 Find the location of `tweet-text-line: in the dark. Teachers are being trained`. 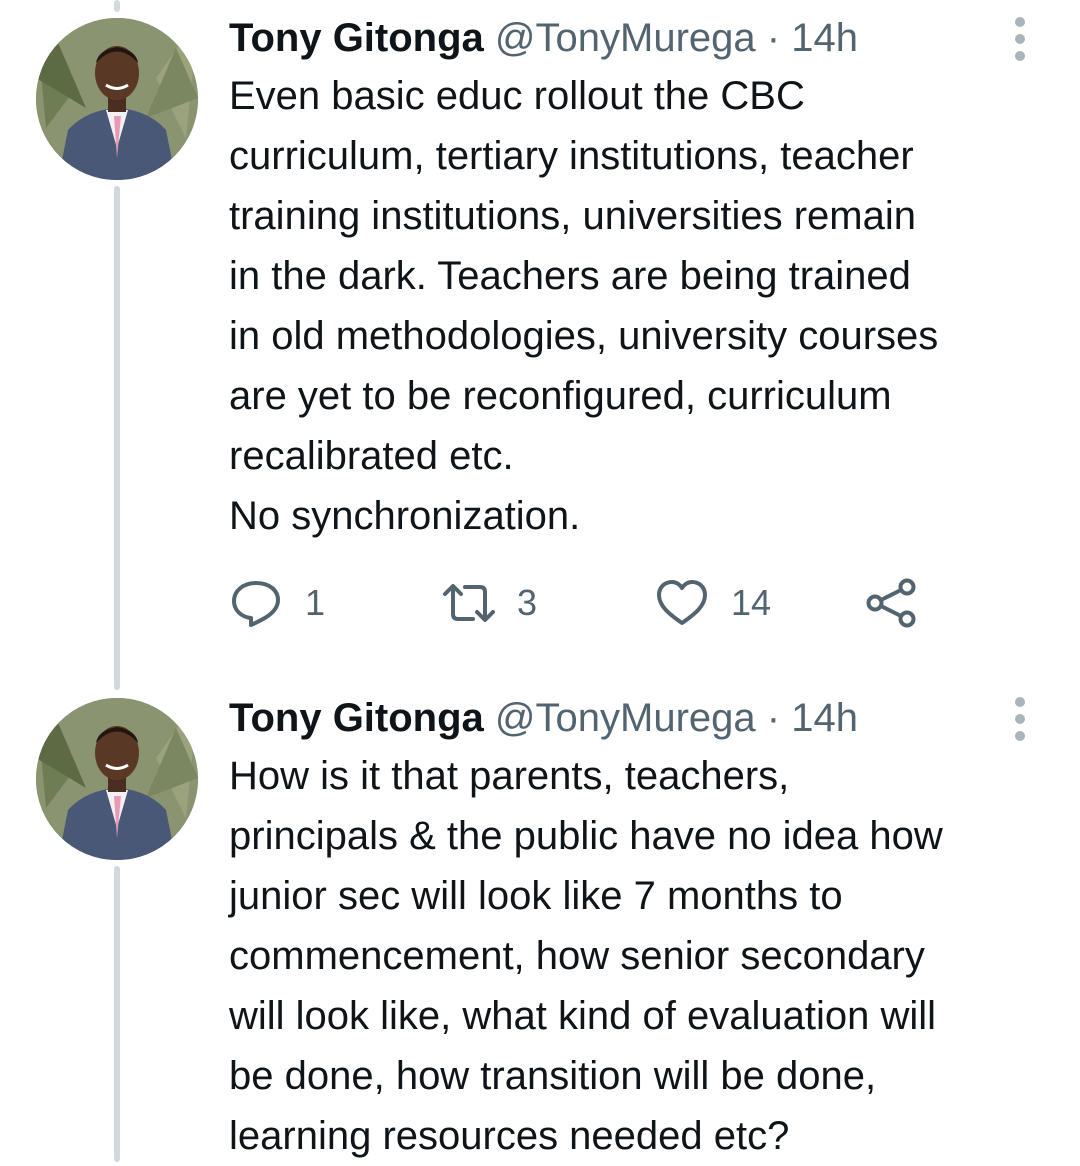

tweet-text-line: in the dark. Teachers are being trained is located at coordinates (570, 276).